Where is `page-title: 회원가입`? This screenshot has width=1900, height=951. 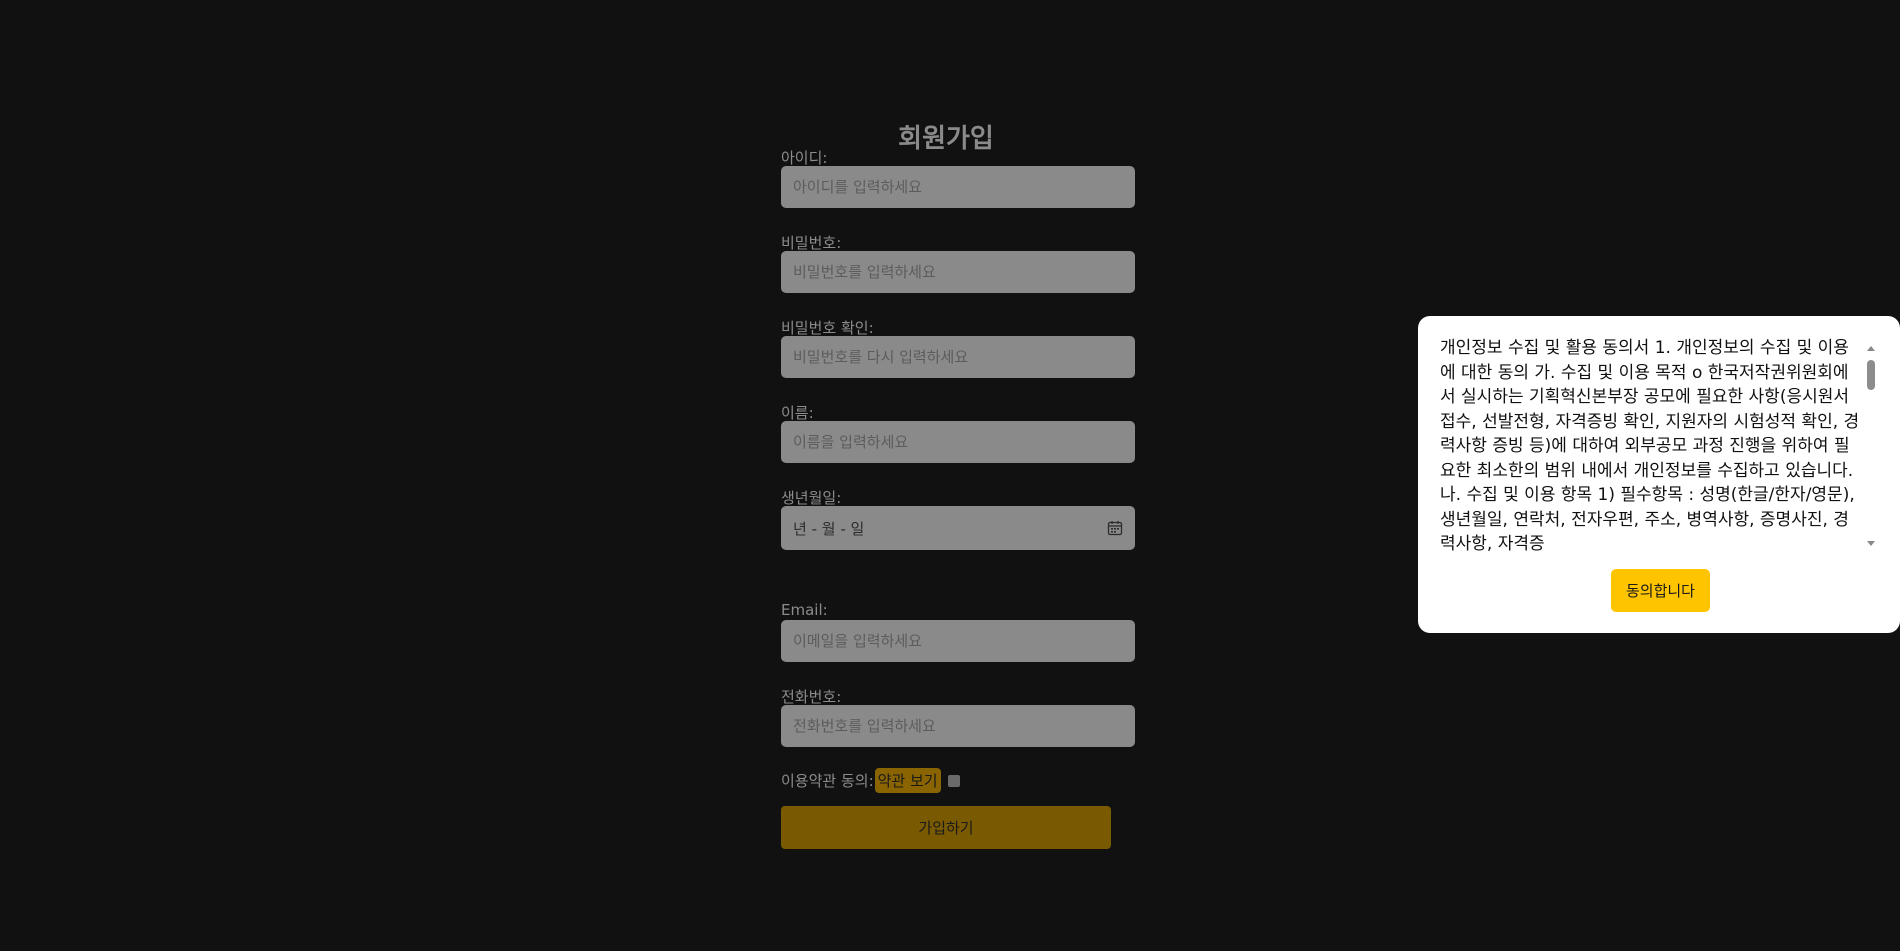 page-title: 회원가입 is located at coordinates (946, 139).